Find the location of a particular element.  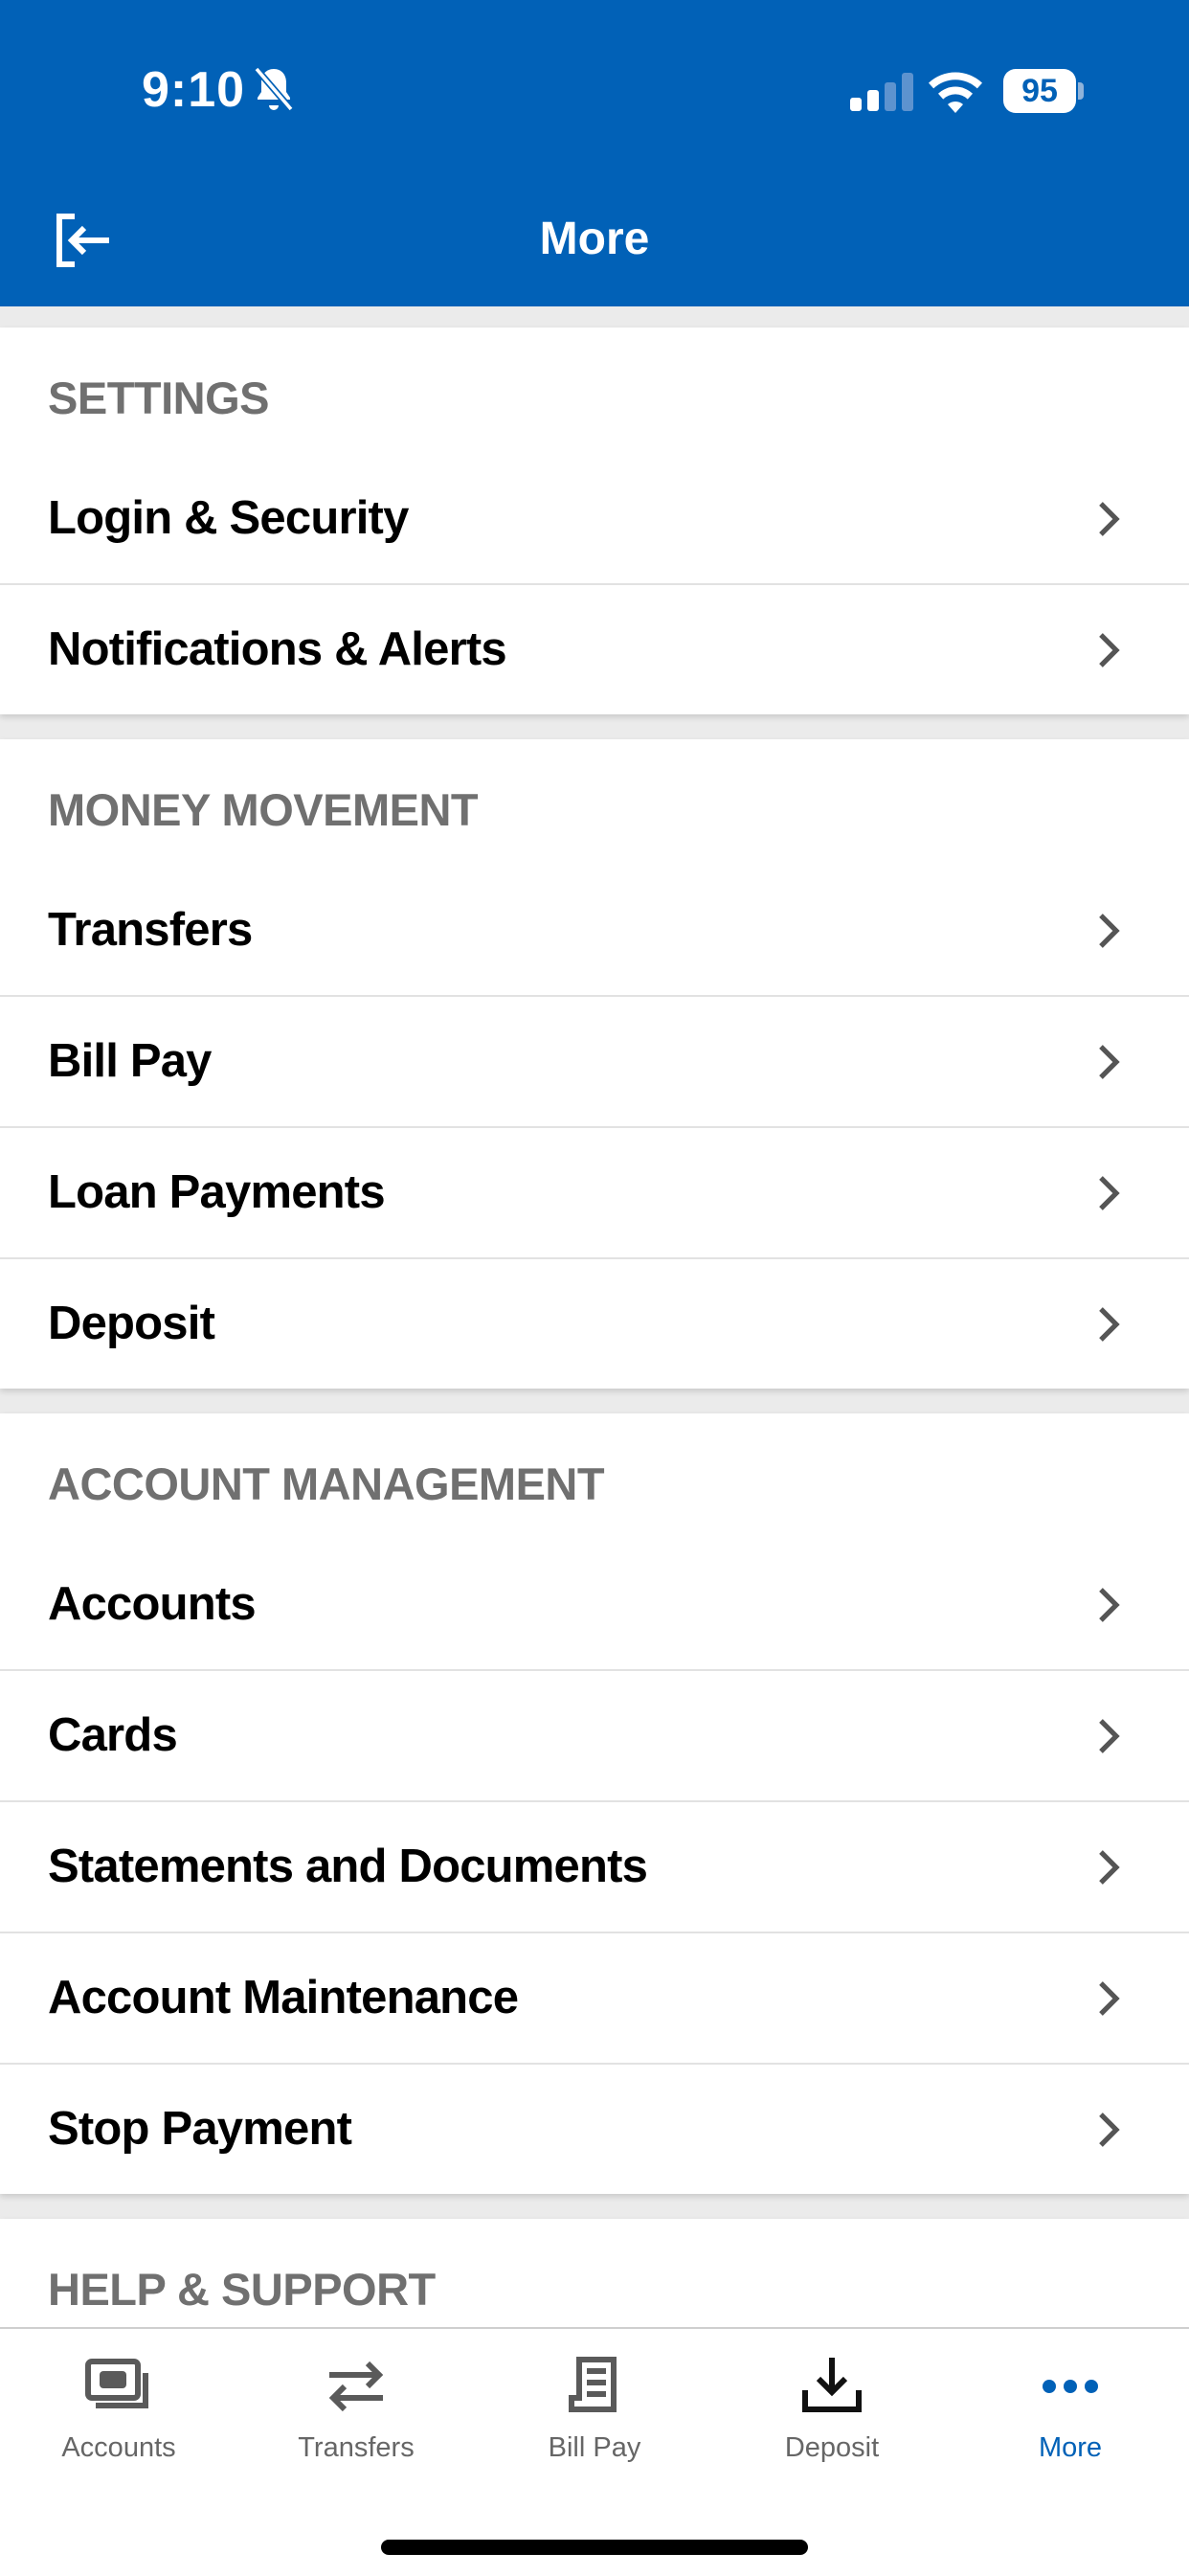

tab-accounts: Accounts is located at coordinates (118, 2410).